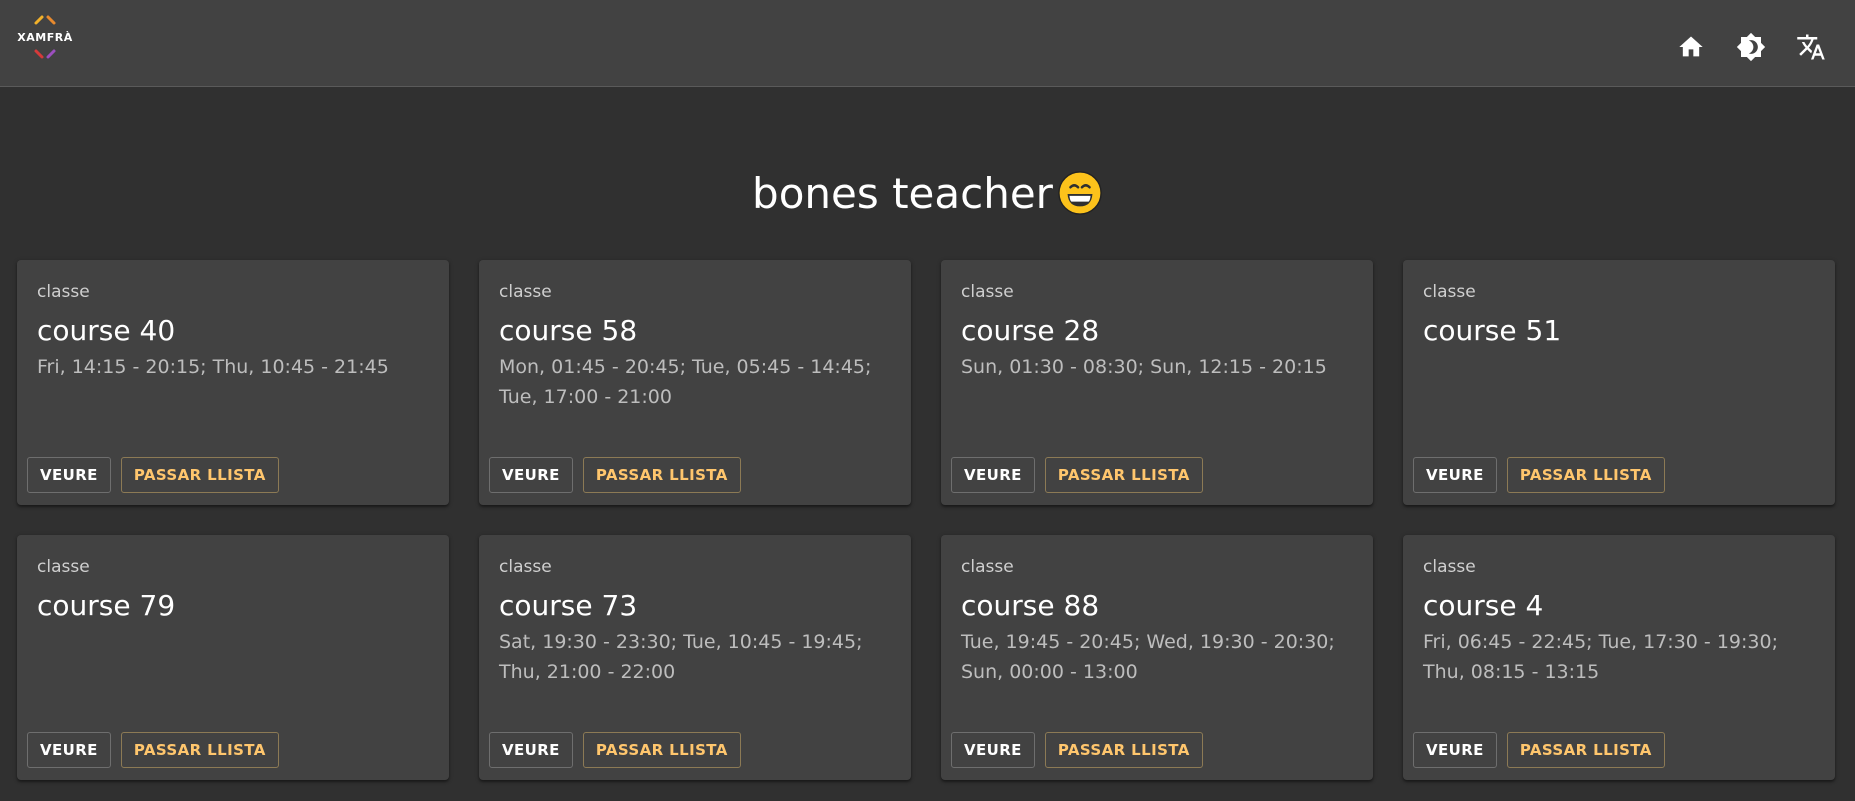 The height and width of the screenshot is (801, 1855). I want to click on class-card: classe course 51 VEURE PASSAR LLISTA, so click(1619, 382).